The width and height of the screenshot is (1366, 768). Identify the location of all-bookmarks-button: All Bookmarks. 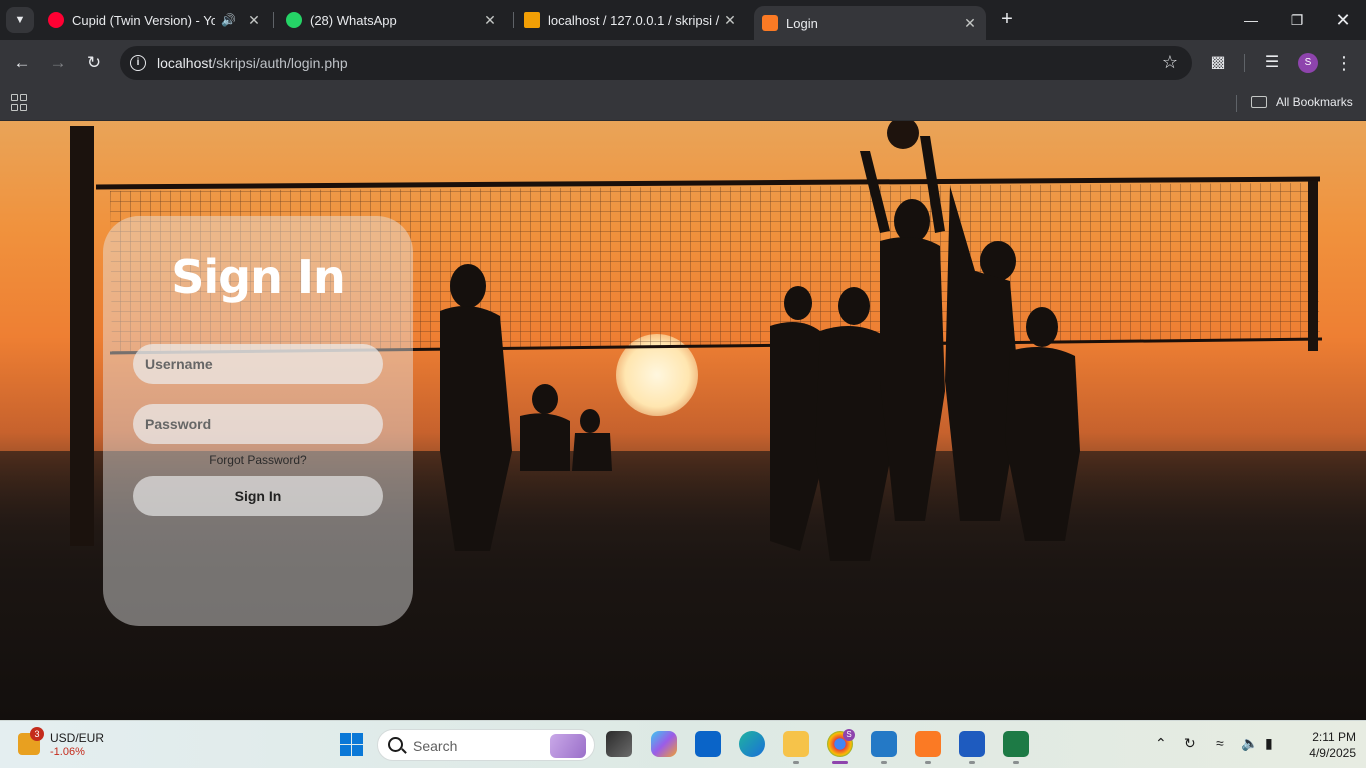
(1302, 102).